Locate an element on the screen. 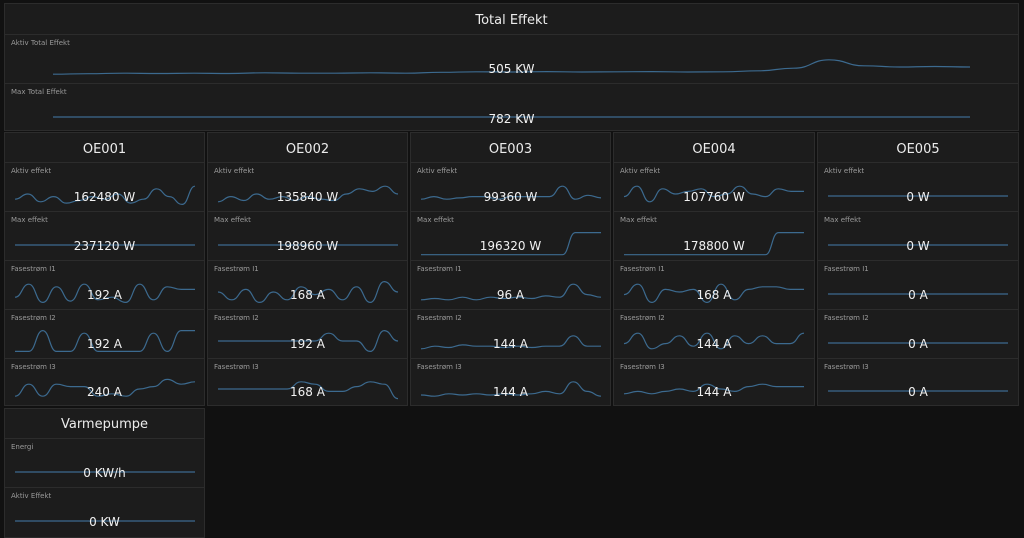  stat-value: 0 KW/h is located at coordinates (104, 473).